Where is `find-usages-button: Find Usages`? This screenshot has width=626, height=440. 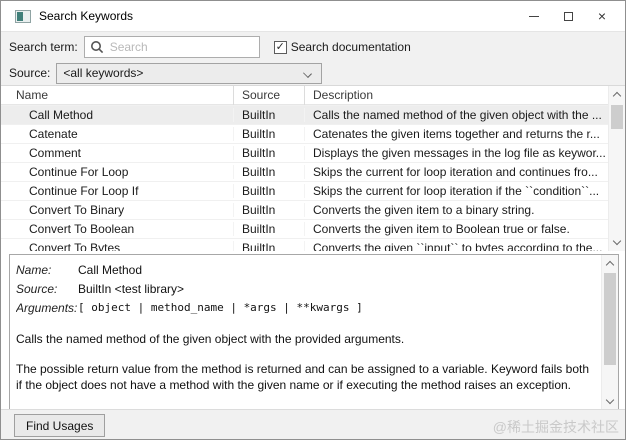 find-usages-button: Find Usages is located at coordinates (60, 425).